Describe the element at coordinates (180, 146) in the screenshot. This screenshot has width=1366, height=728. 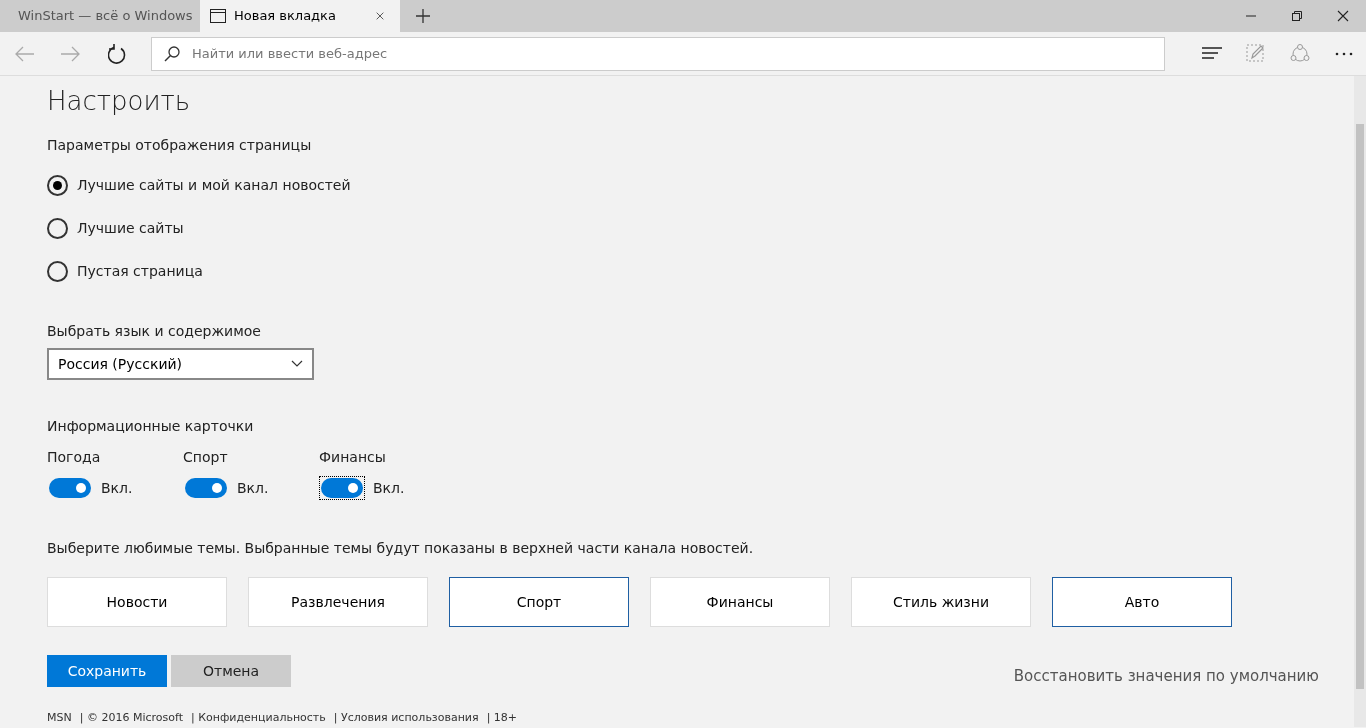
I see `section-label: Параметры отображения страницы` at that location.